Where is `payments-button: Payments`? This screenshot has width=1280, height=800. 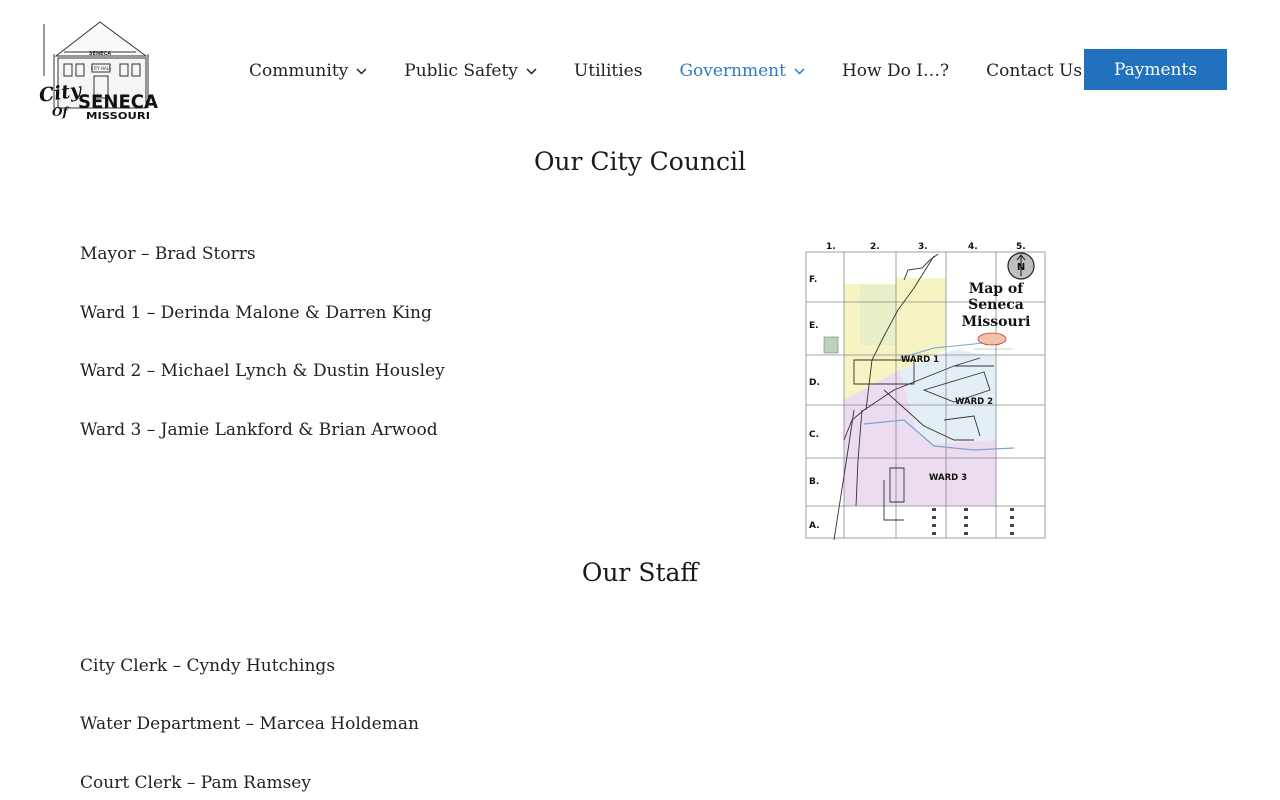 payments-button: Payments is located at coordinates (1155, 69).